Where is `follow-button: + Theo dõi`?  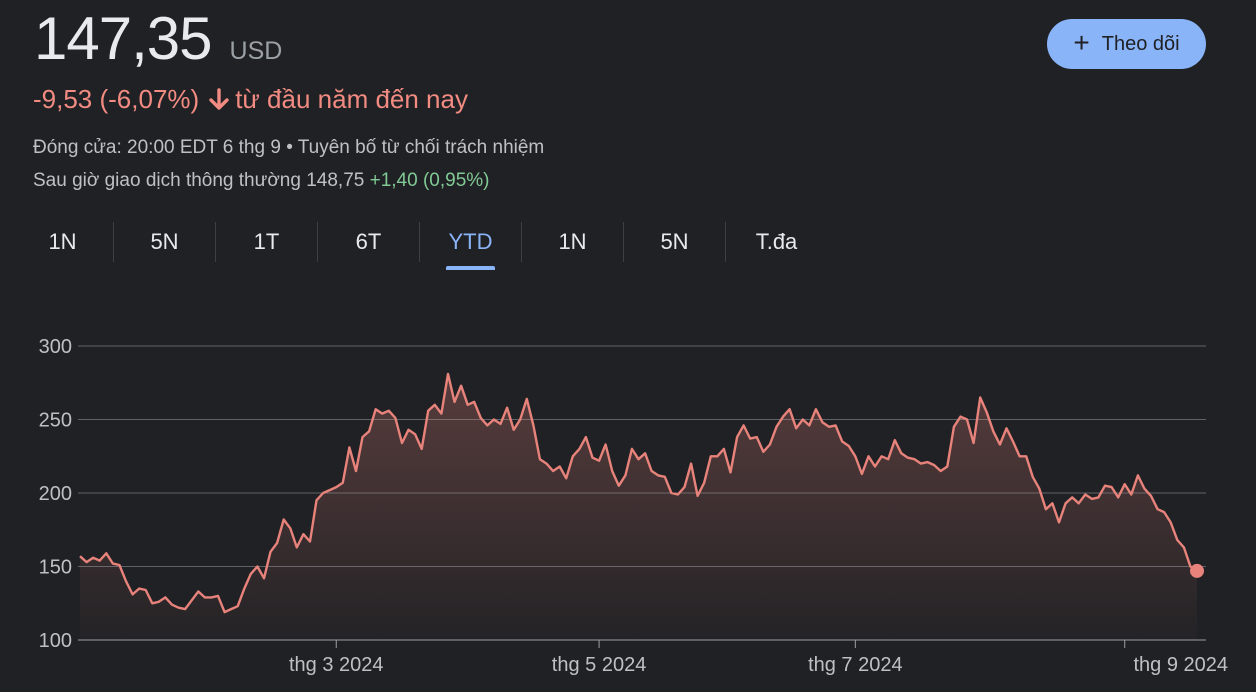 follow-button: + Theo dõi is located at coordinates (1126, 44).